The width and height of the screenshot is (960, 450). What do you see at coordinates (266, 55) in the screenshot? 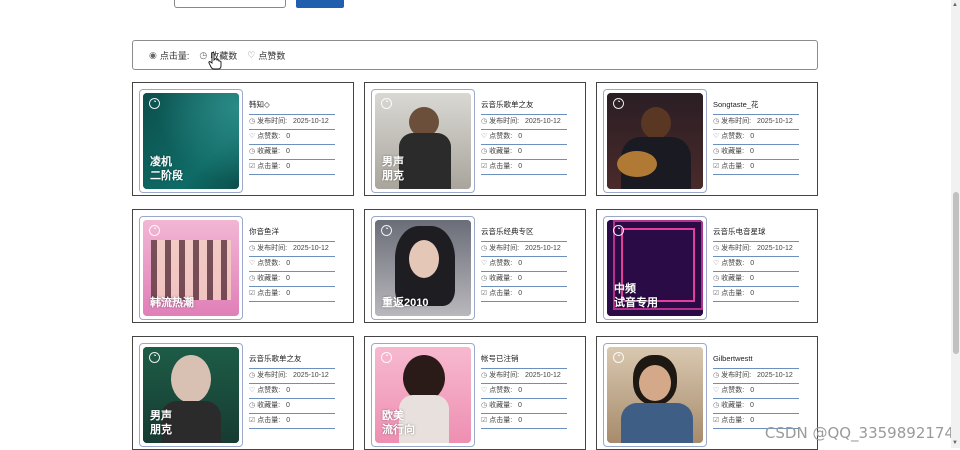
I see `sort-by-likes: ♡ 点赞数` at bounding box center [266, 55].